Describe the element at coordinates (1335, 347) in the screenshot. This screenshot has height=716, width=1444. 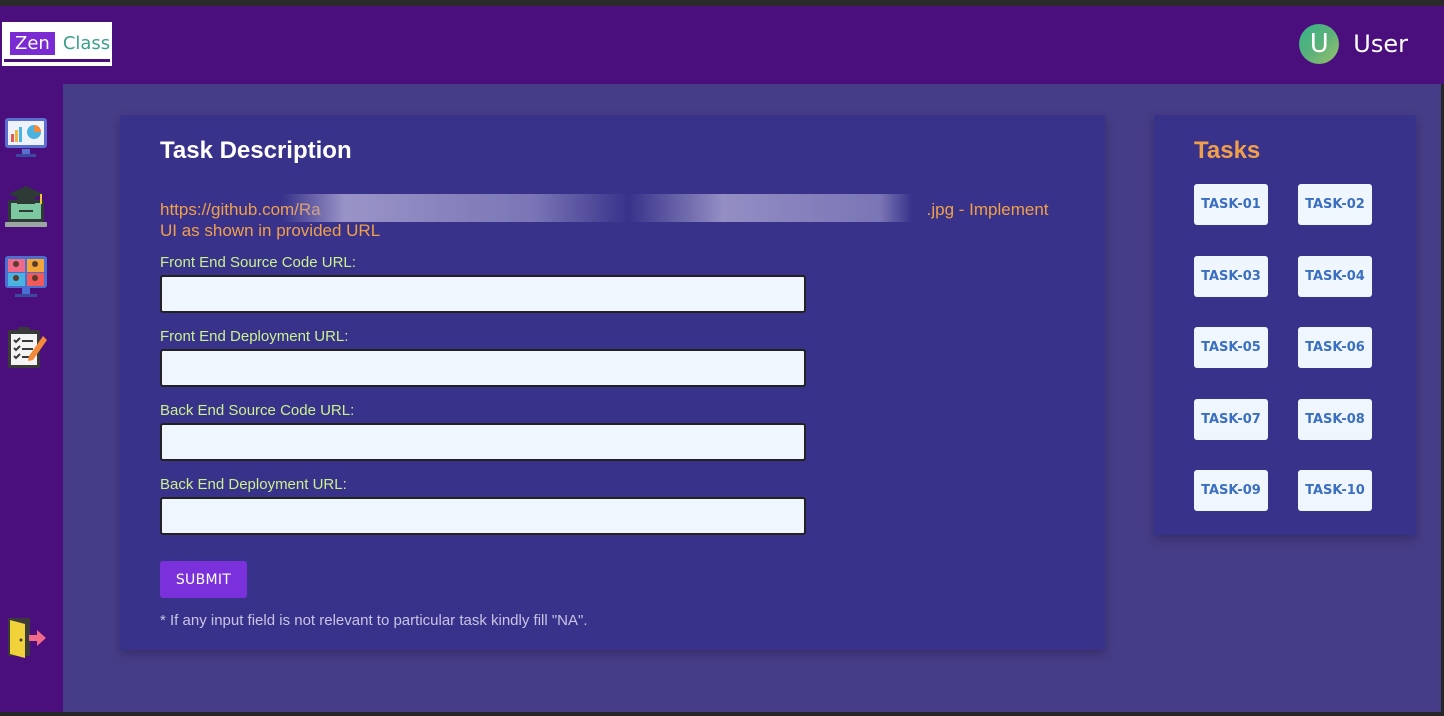
I see `task-button-06: TASK-06` at that location.